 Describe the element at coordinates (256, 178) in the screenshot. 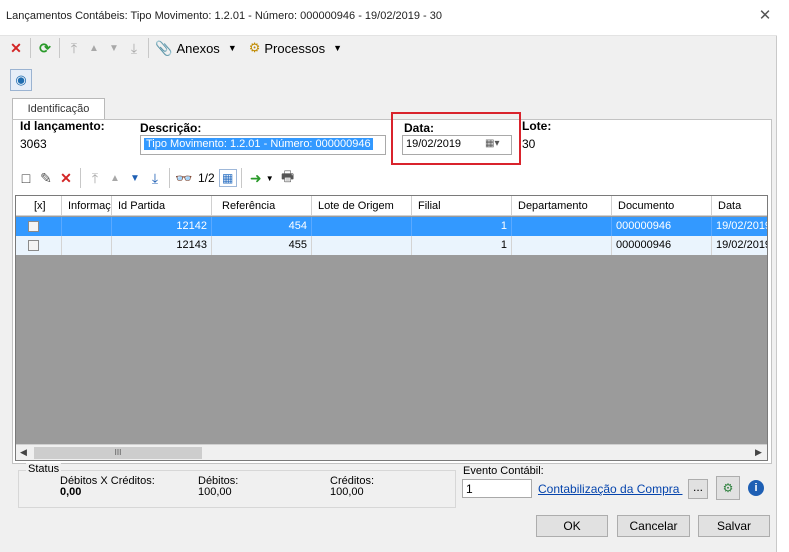

I see `export-icon: ➜` at that location.